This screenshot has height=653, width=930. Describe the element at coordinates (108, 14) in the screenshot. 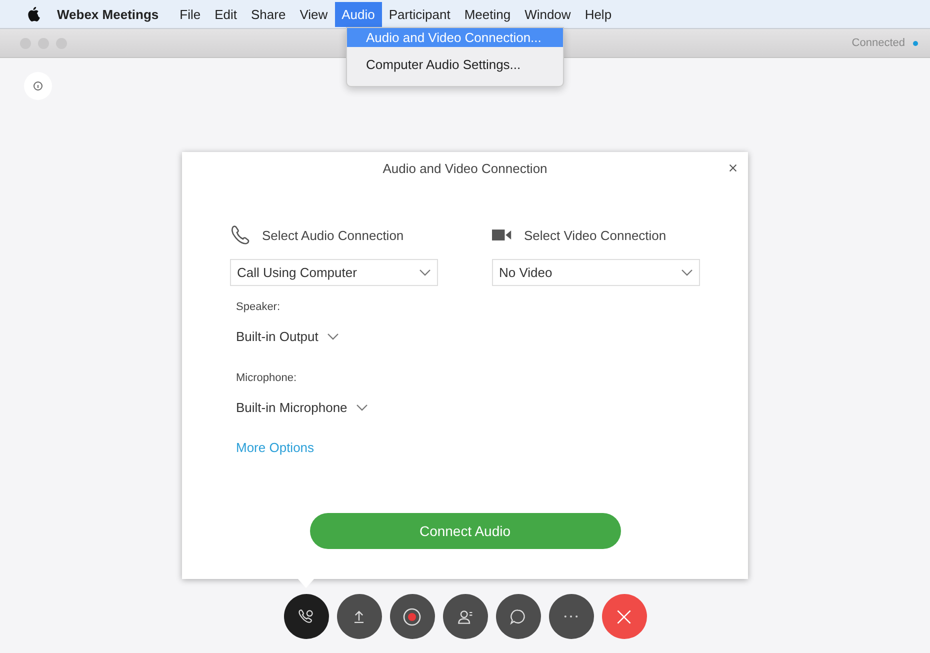

I see `app-name-menu: Webex Meetings` at that location.